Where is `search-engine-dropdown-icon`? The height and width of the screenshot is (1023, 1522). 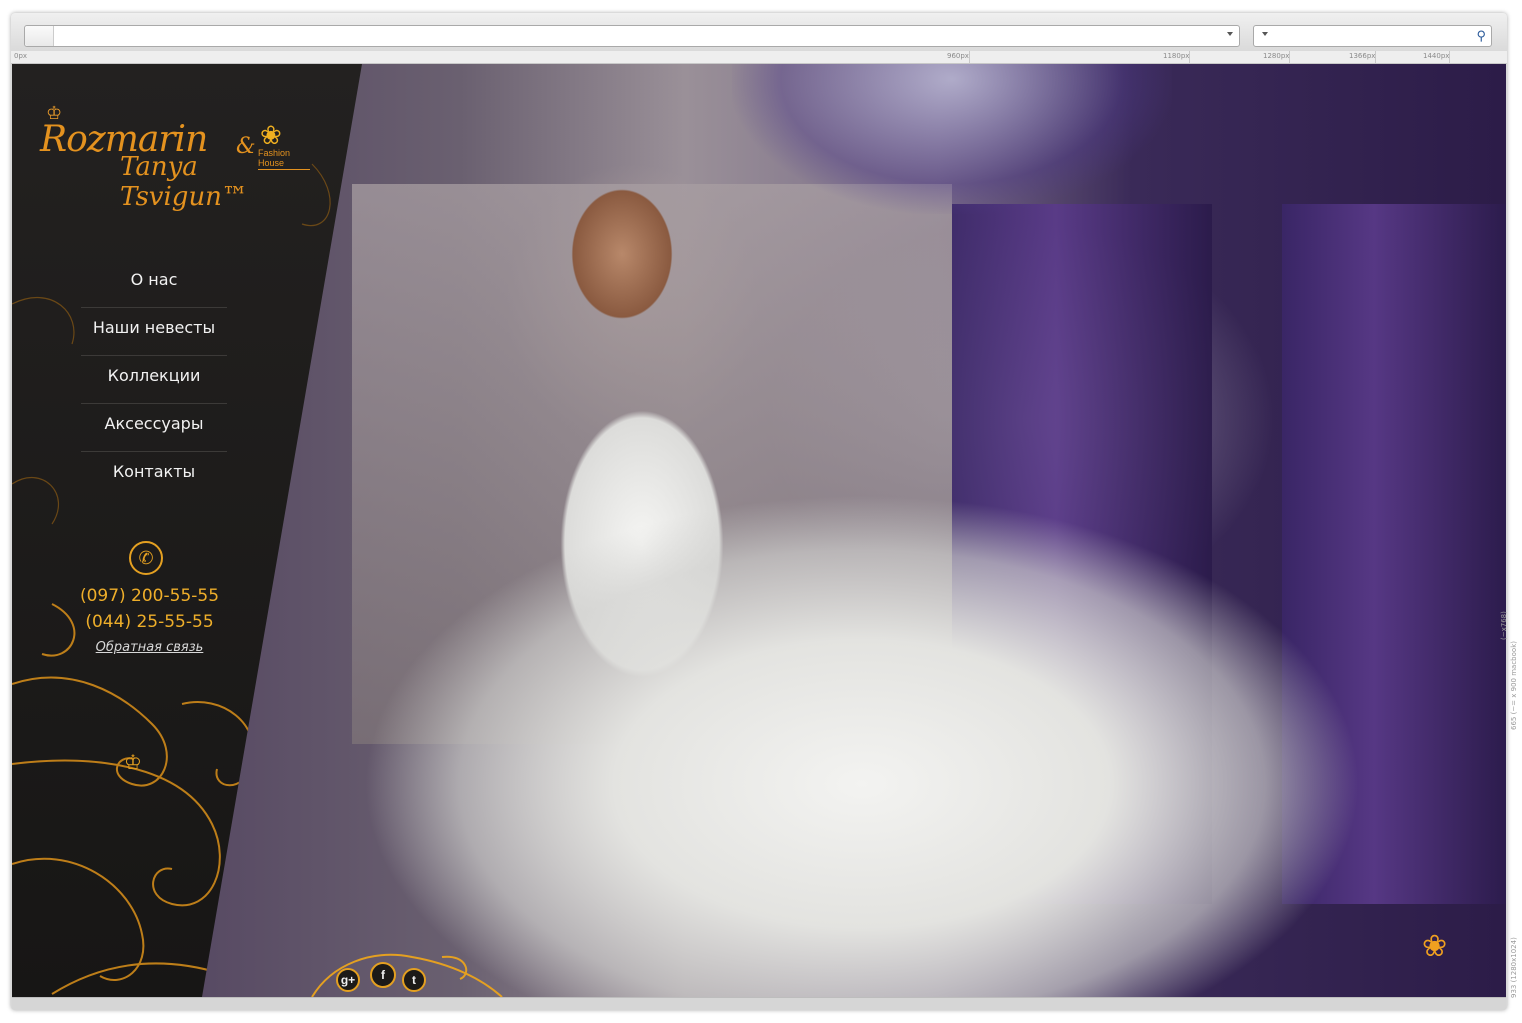 search-engine-dropdown-icon is located at coordinates (1265, 34).